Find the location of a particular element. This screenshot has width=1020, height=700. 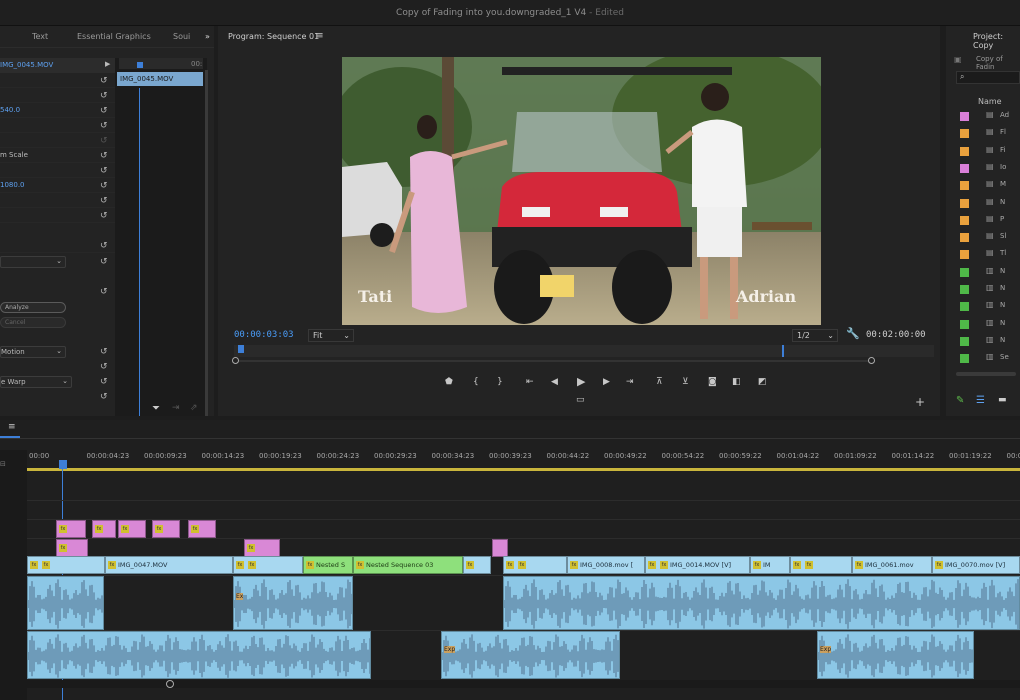

video-clip: fx is located at coordinates (477, 565).